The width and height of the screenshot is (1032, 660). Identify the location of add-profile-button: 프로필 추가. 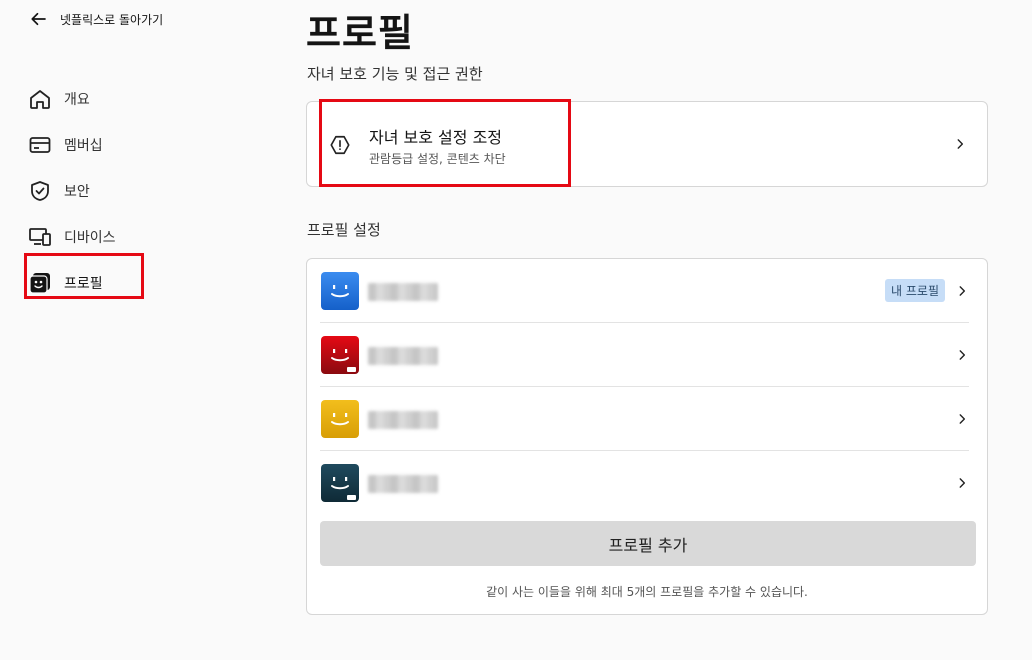
(648, 543).